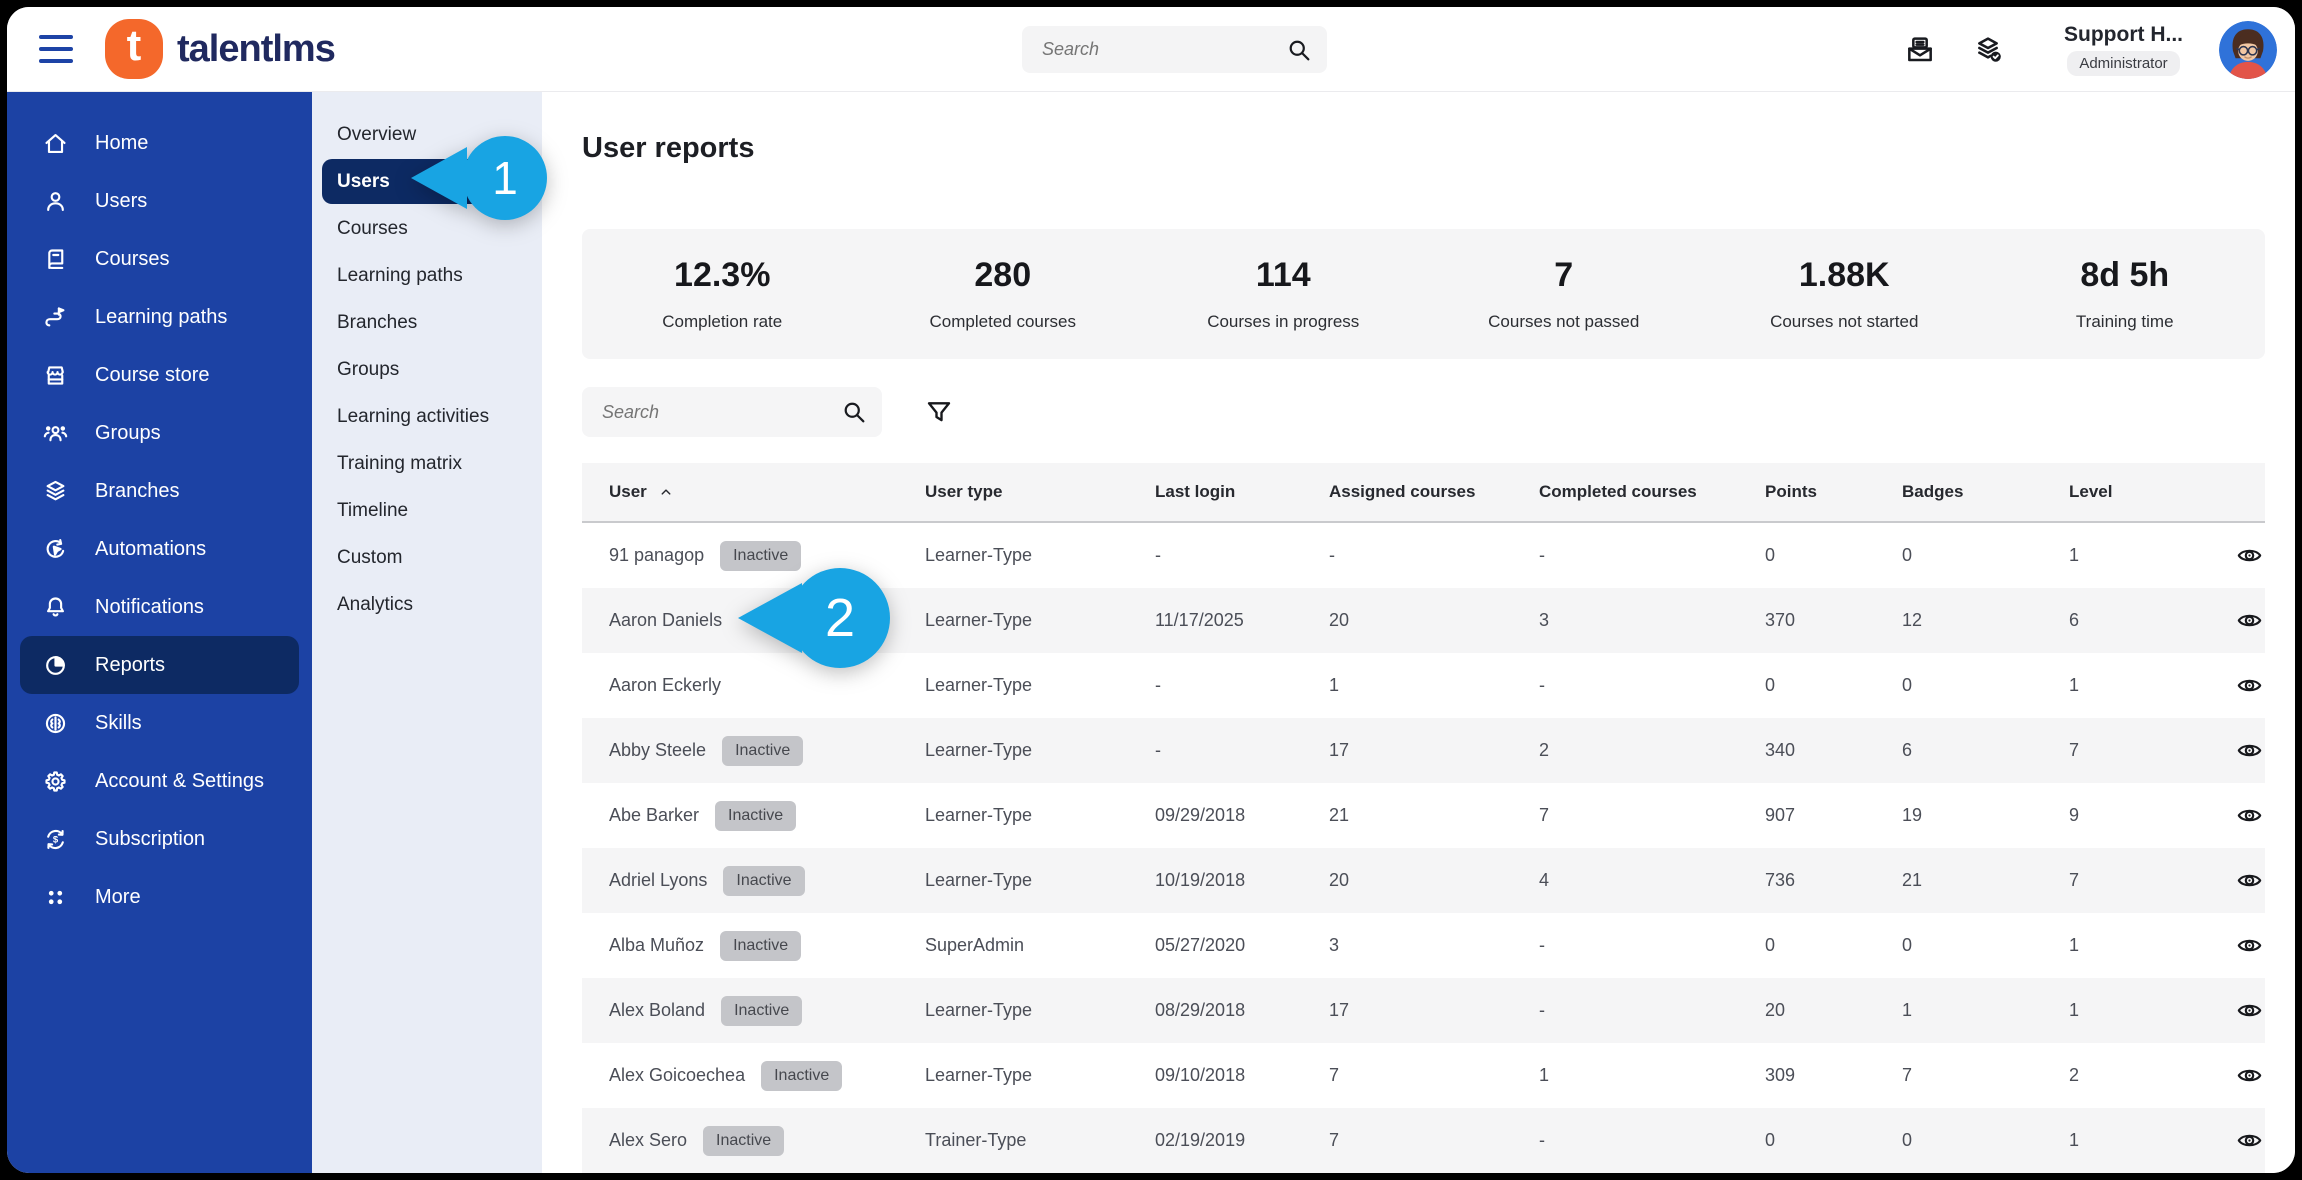  I want to click on user-name-cell: Aaron Daniels, so click(666, 620).